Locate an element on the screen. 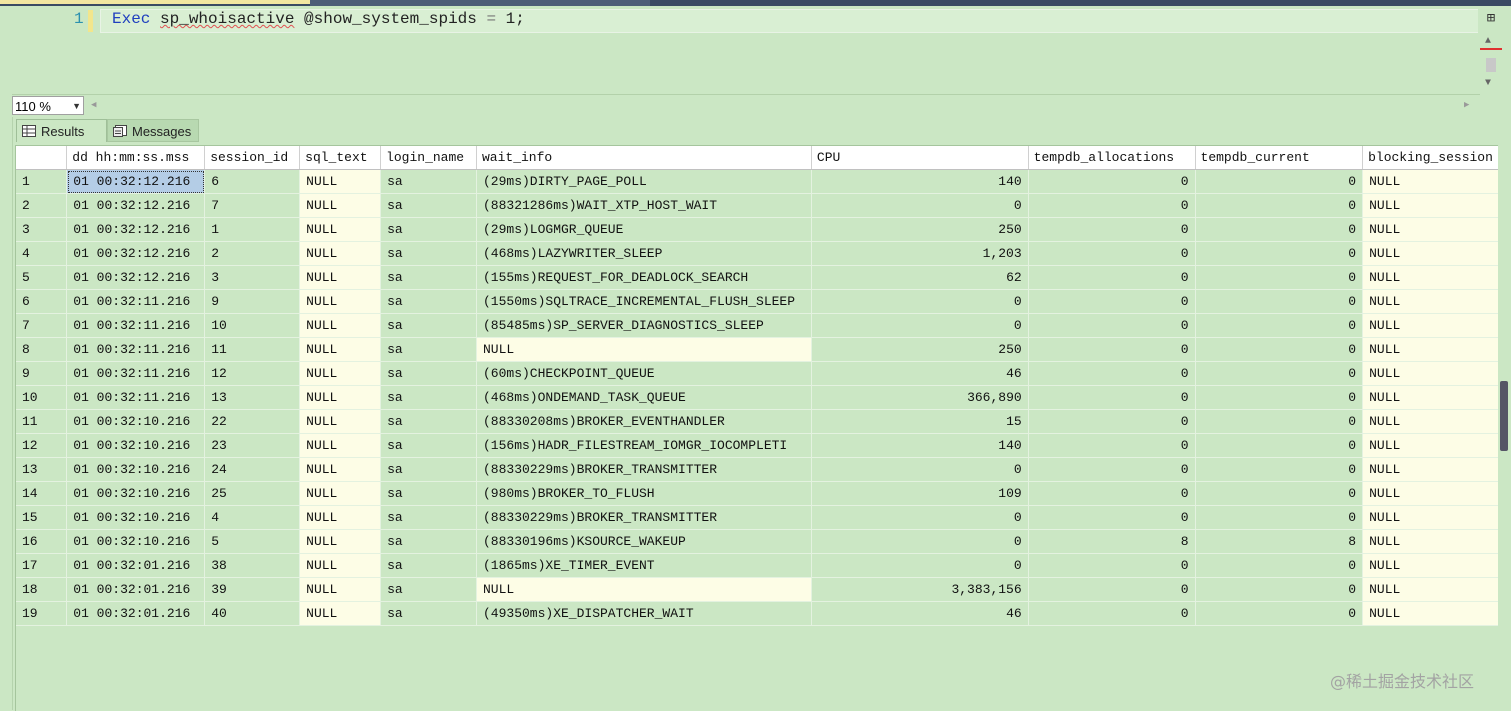 The image size is (1511, 711). row-number: 1 is located at coordinates (42, 181).